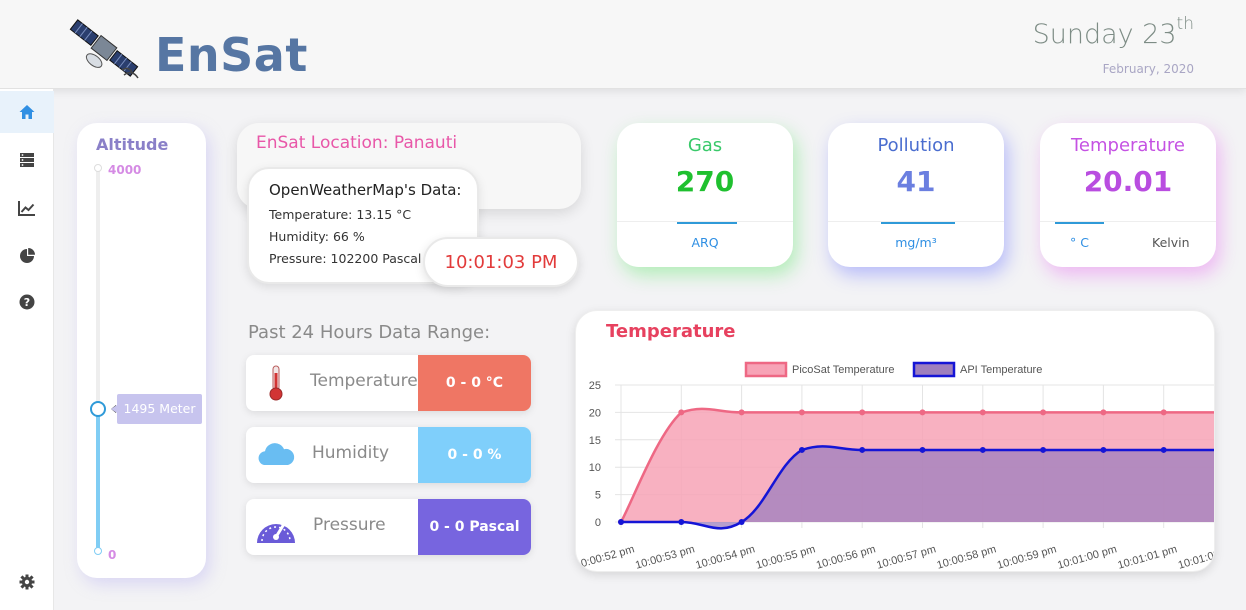 The width and height of the screenshot is (1246, 610). Describe the element at coordinates (345, 258) in the screenshot. I see `owm-pressure: Pressure: 102200 Pascal` at that location.